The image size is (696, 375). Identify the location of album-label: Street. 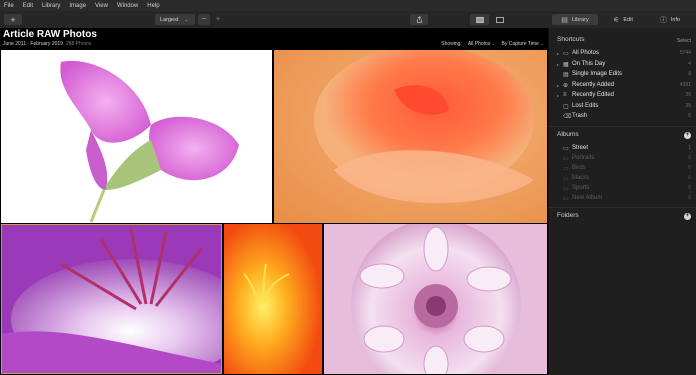
(580, 148).